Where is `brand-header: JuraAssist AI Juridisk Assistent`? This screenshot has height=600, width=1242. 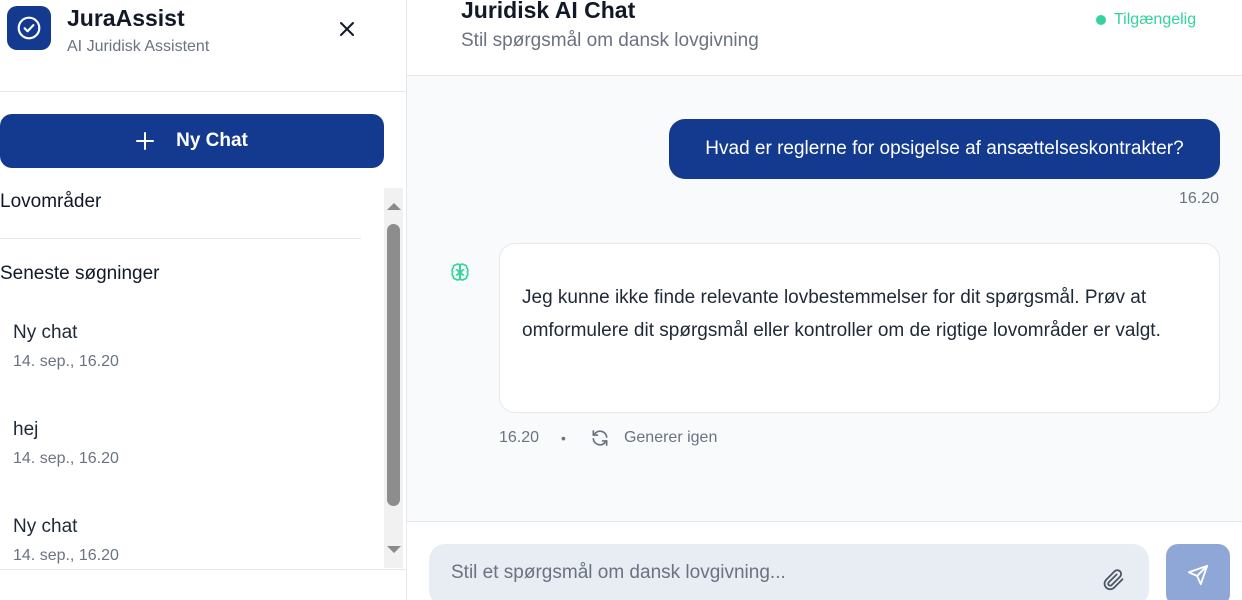
brand-header: JuraAssist AI Juridisk Assistent is located at coordinates (203, 46).